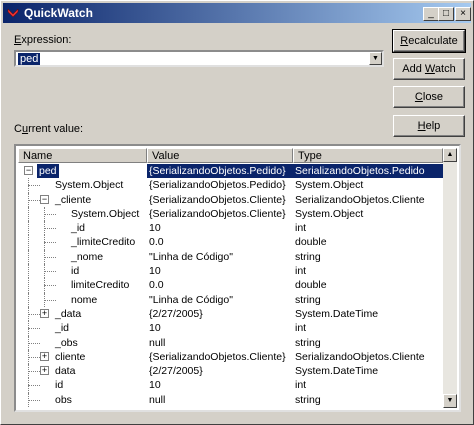  Describe the element at coordinates (446, 14) in the screenshot. I see `maximize-button: □` at that location.